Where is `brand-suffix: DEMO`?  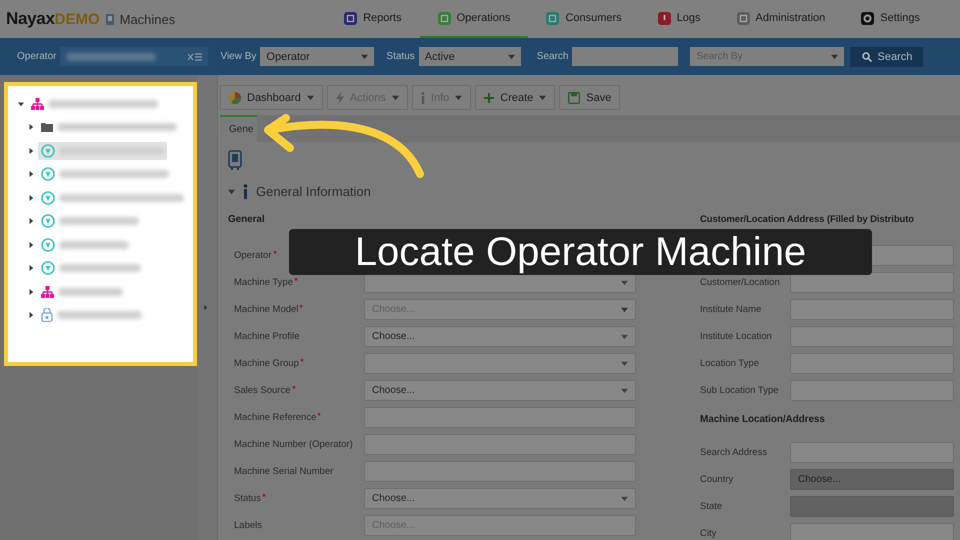 brand-suffix: DEMO is located at coordinates (77, 19).